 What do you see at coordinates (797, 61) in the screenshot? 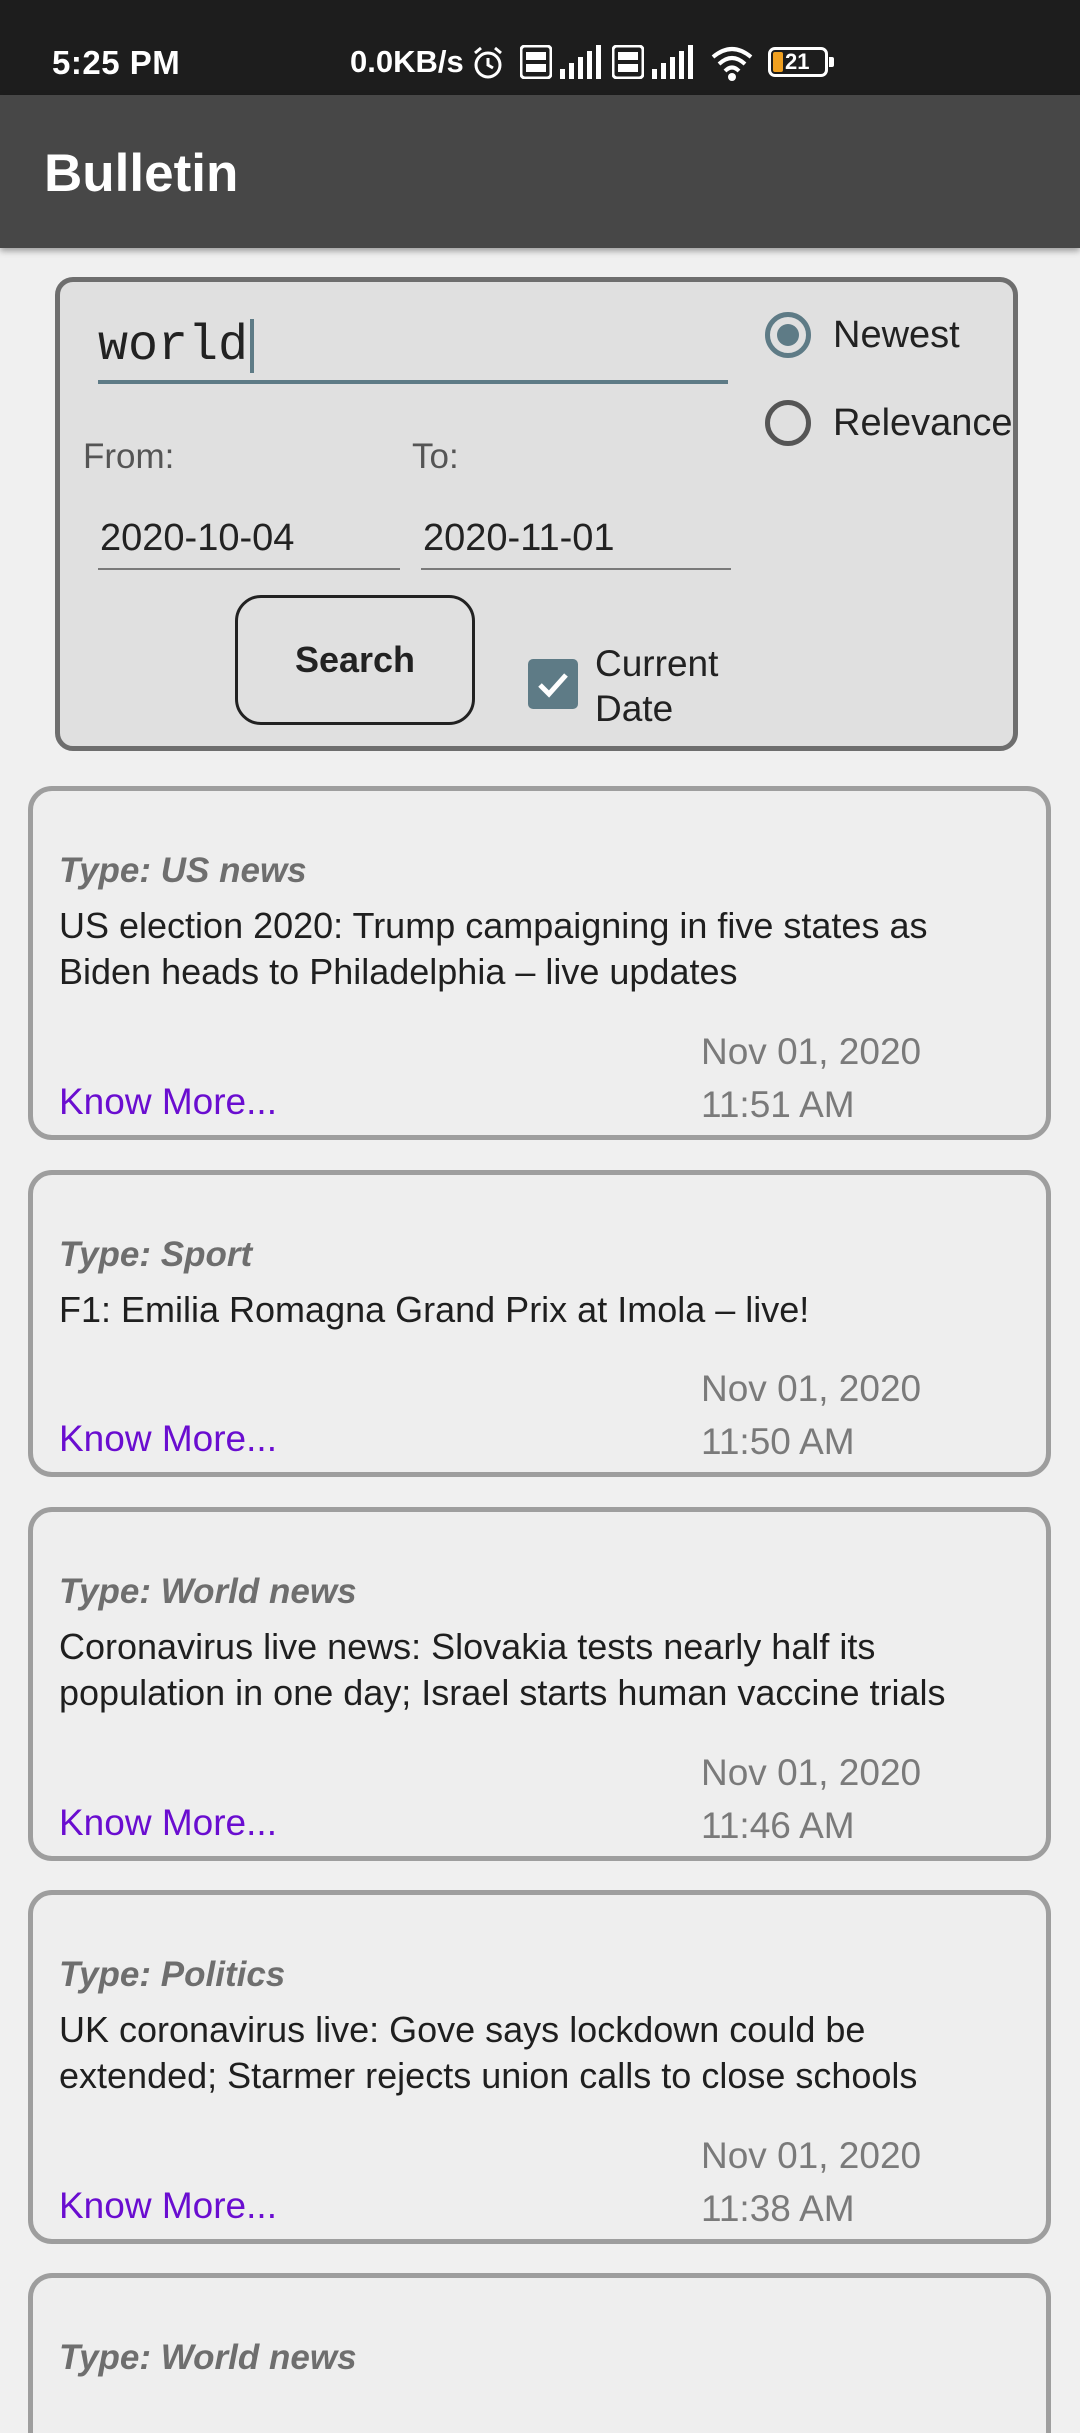
I see `battery-level: 21` at bounding box center [797, 61].